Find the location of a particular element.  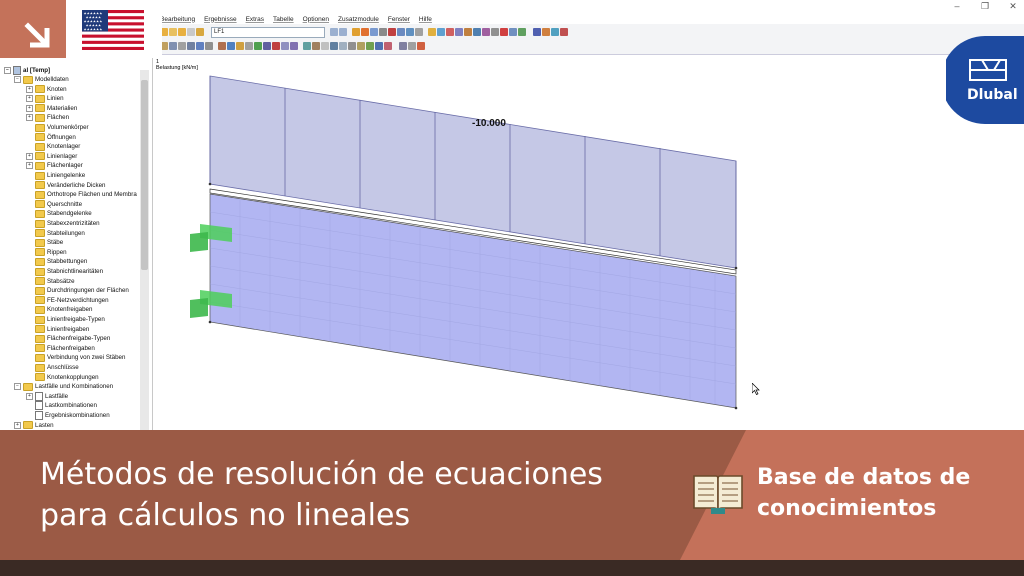

help-icon is located at coordinates (564, 32).